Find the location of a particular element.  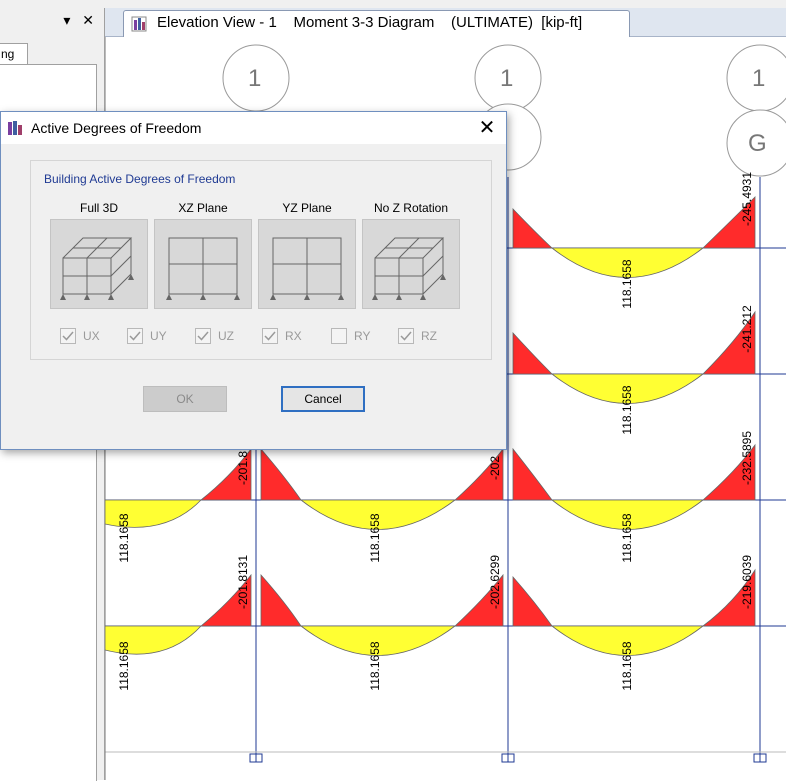

ok-button: OK is located at coordinates (185, 399).